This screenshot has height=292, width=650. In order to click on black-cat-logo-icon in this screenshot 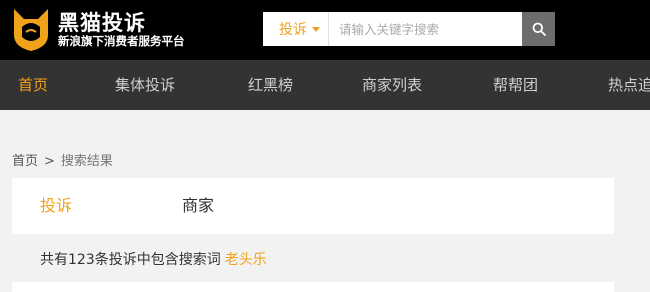, I will do `click(31, 28)`.